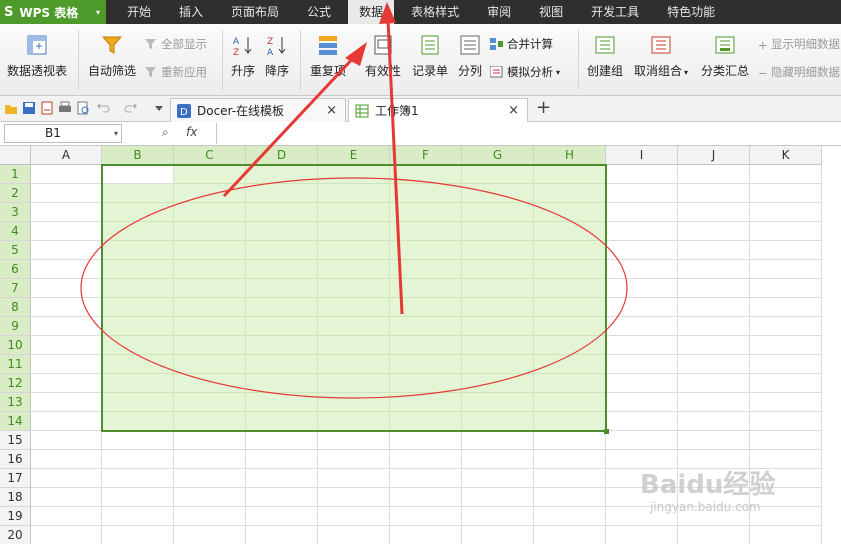  What do you see at coordinates (66, 174) in the screenshot?
I see `cell-A1` at bounding box center [66, 174].